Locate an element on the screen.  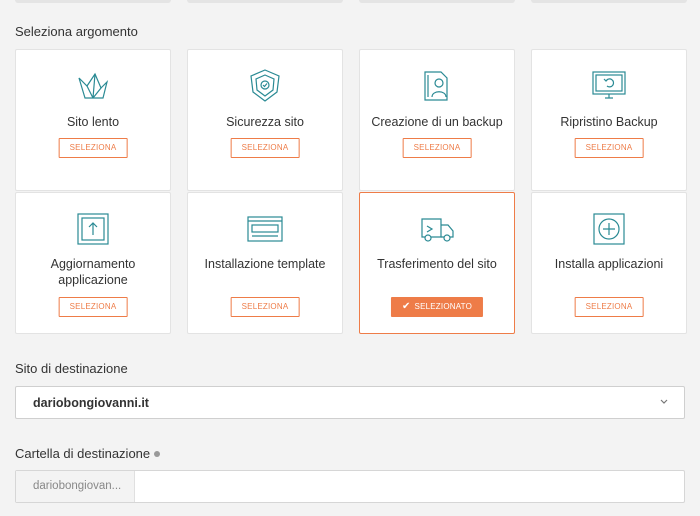
monitor-restore-icon is located at coordinates (609, 85).